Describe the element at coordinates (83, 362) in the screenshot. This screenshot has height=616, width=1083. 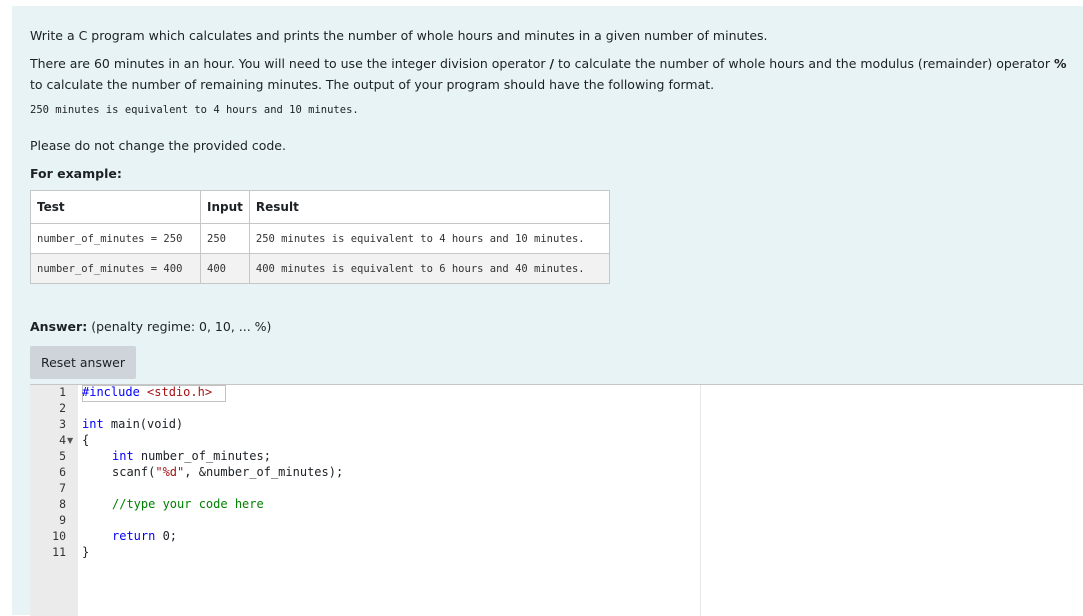
I see `reset-answer-button: Reset answer` at that location.